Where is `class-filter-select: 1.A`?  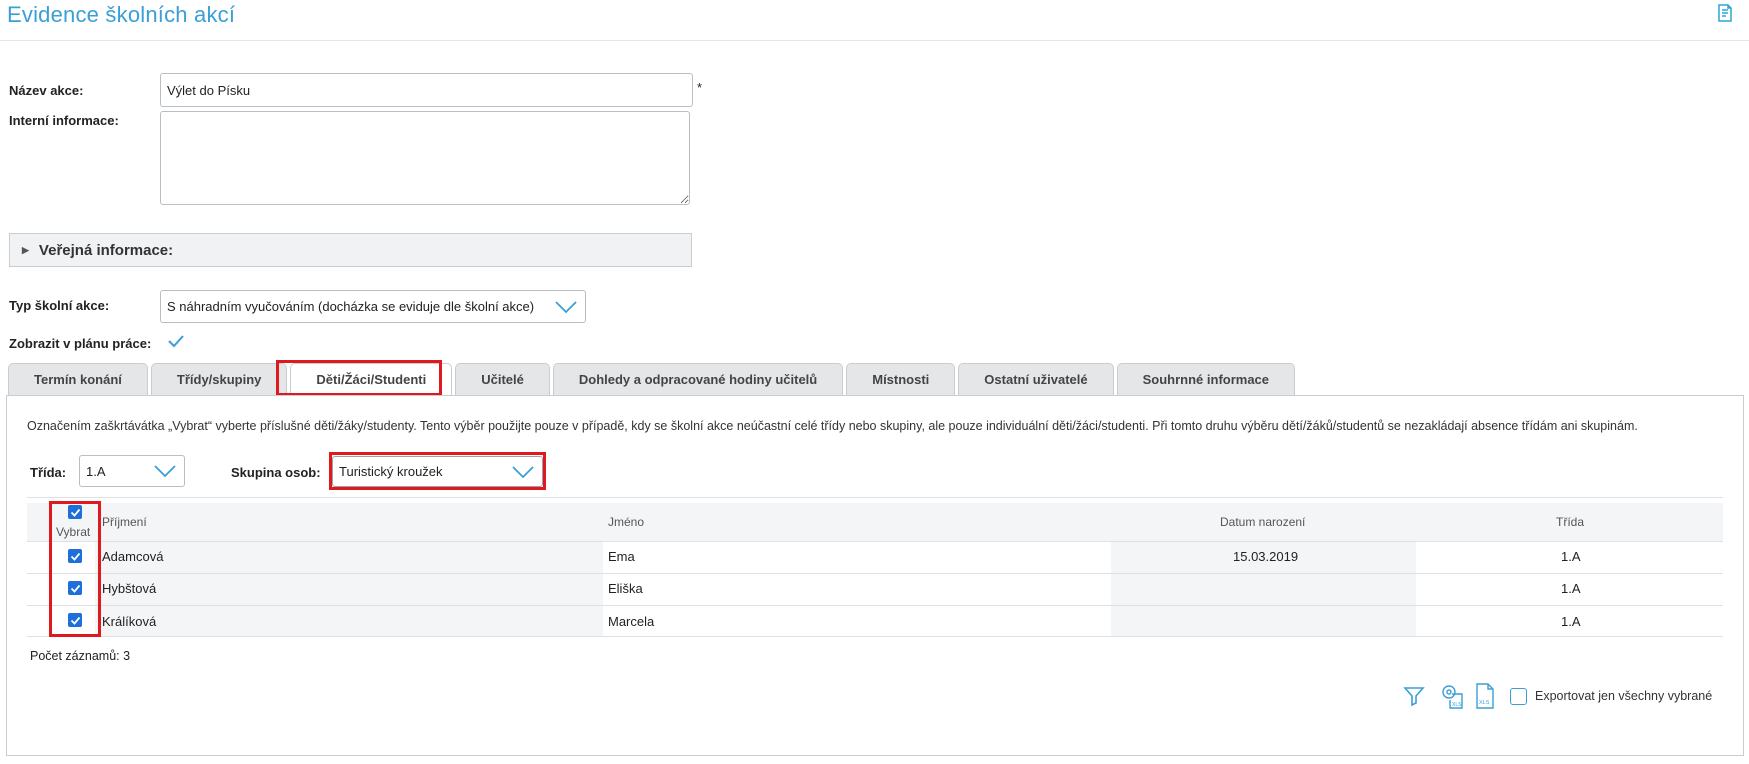 class-filter-select: 1.A is located at coordinates (132, 471).